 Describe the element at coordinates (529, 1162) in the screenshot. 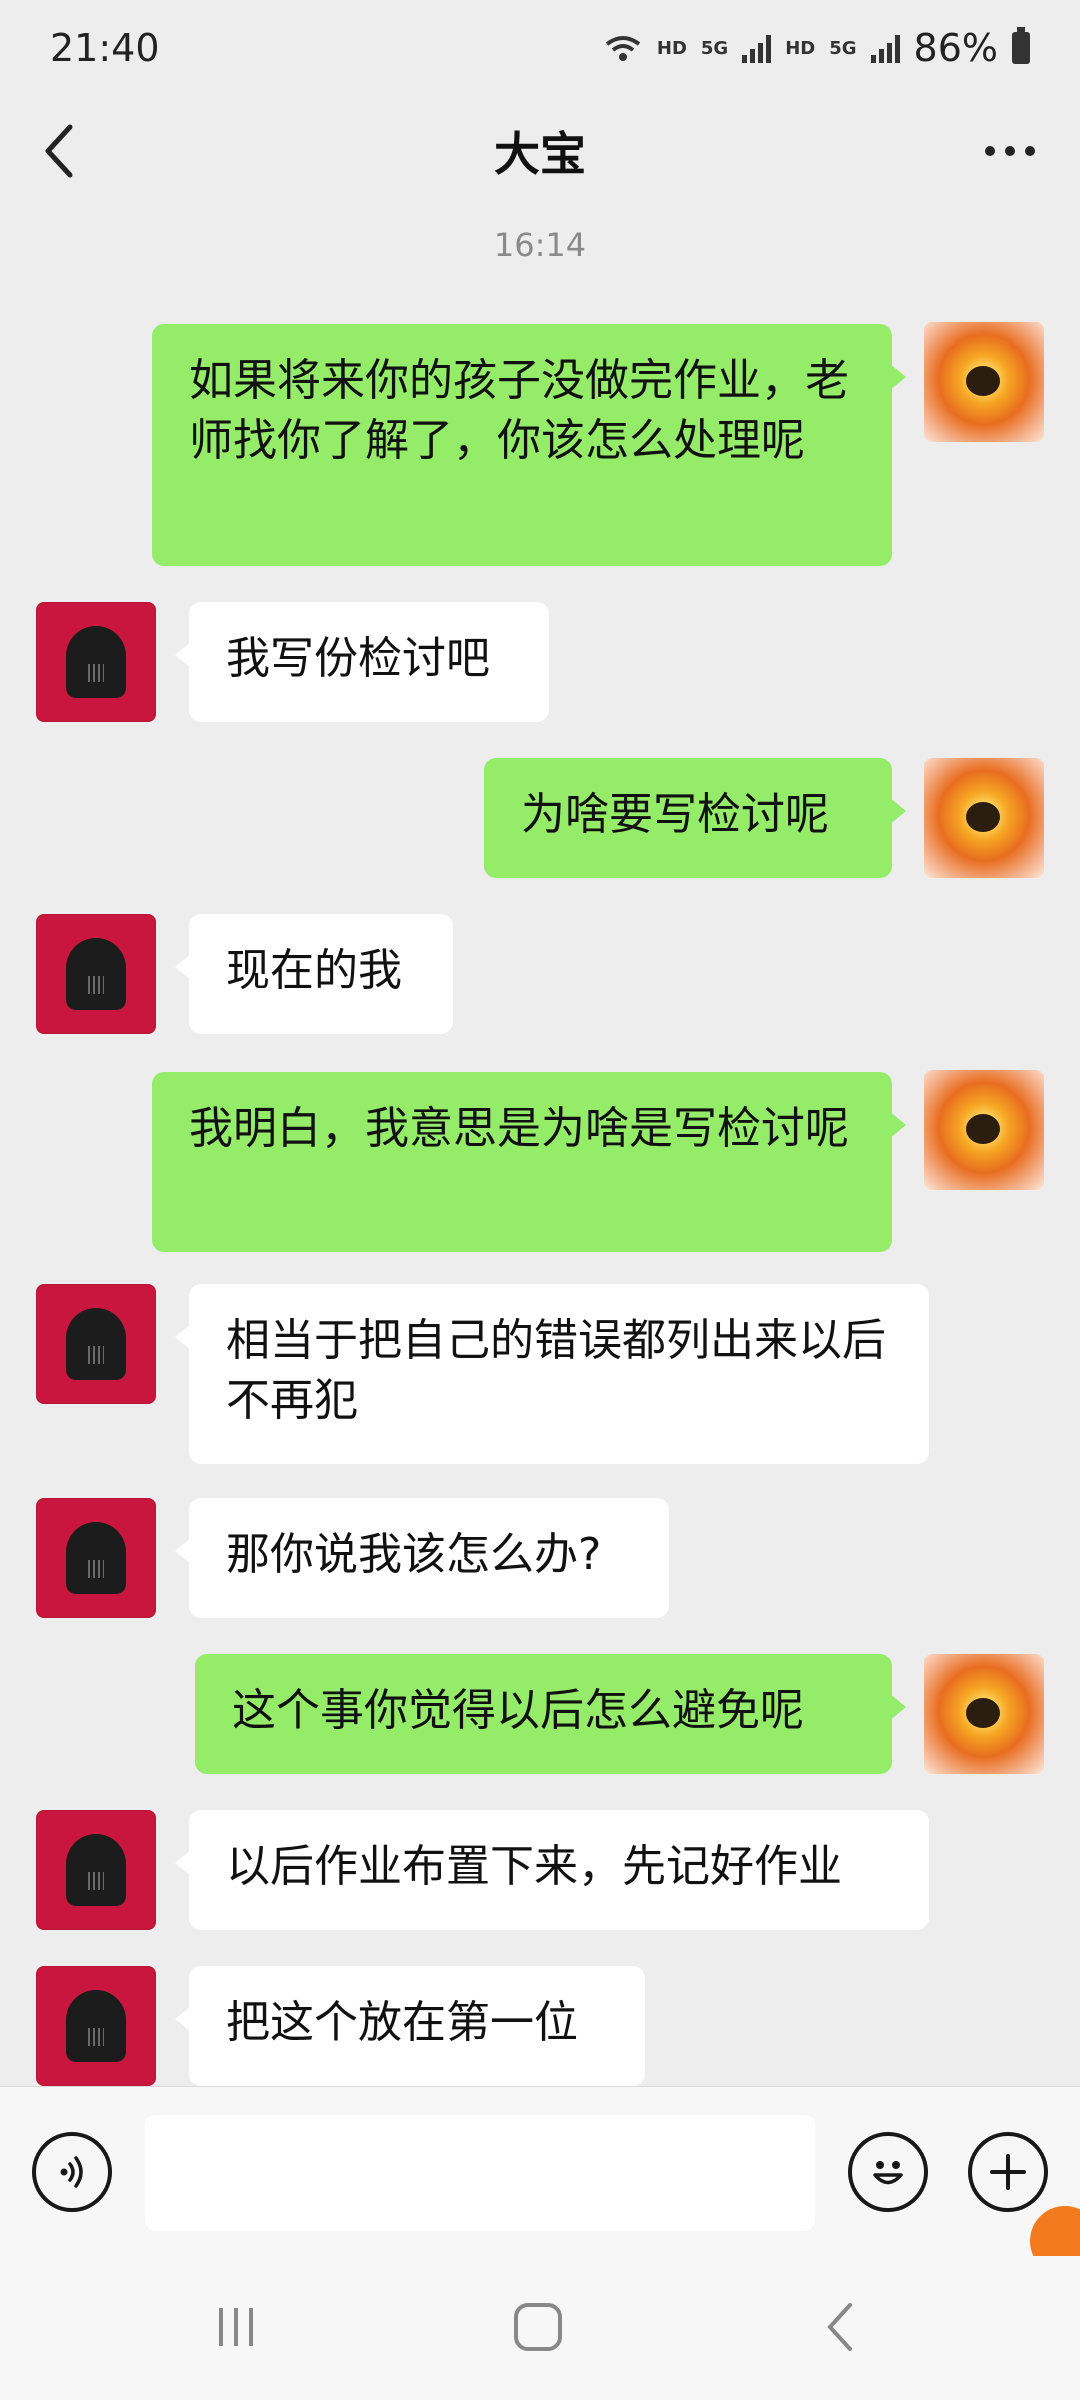

I see `message-bubble-self: 我明白，我意思是为啥是写检讨呢` at that location.